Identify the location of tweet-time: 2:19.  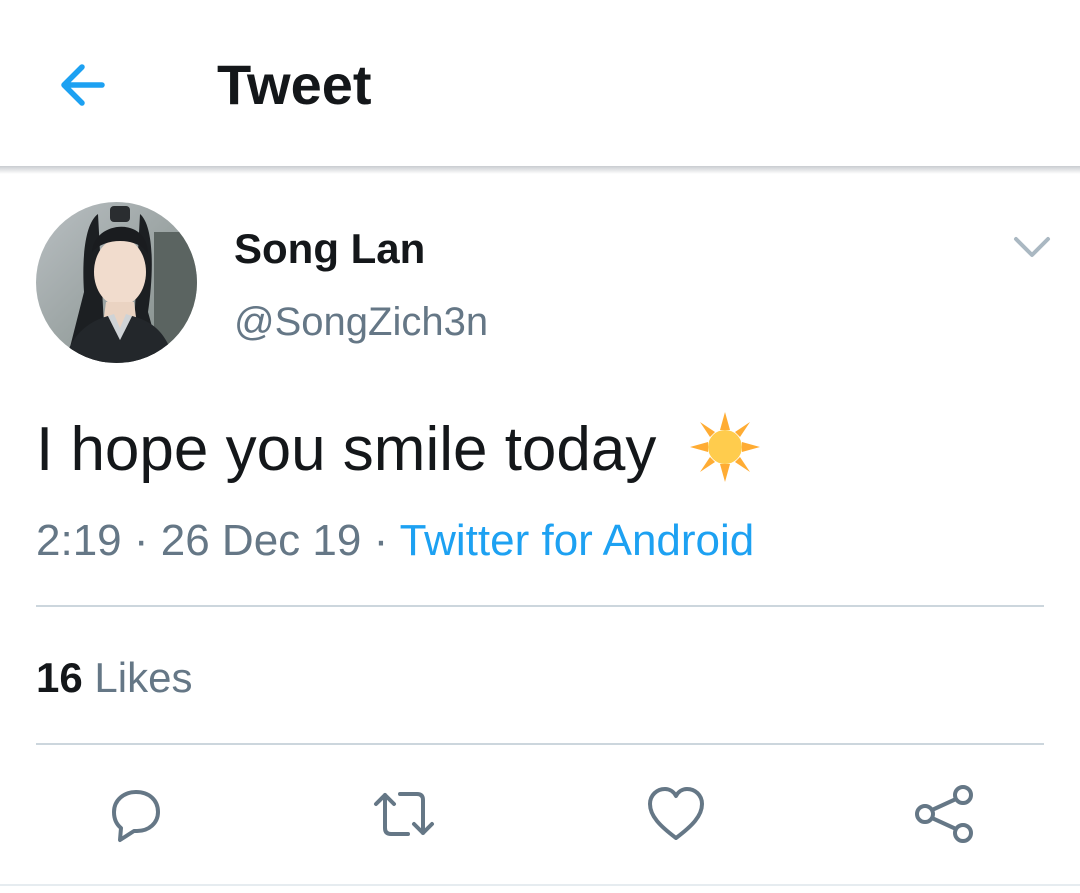
(79, 540).